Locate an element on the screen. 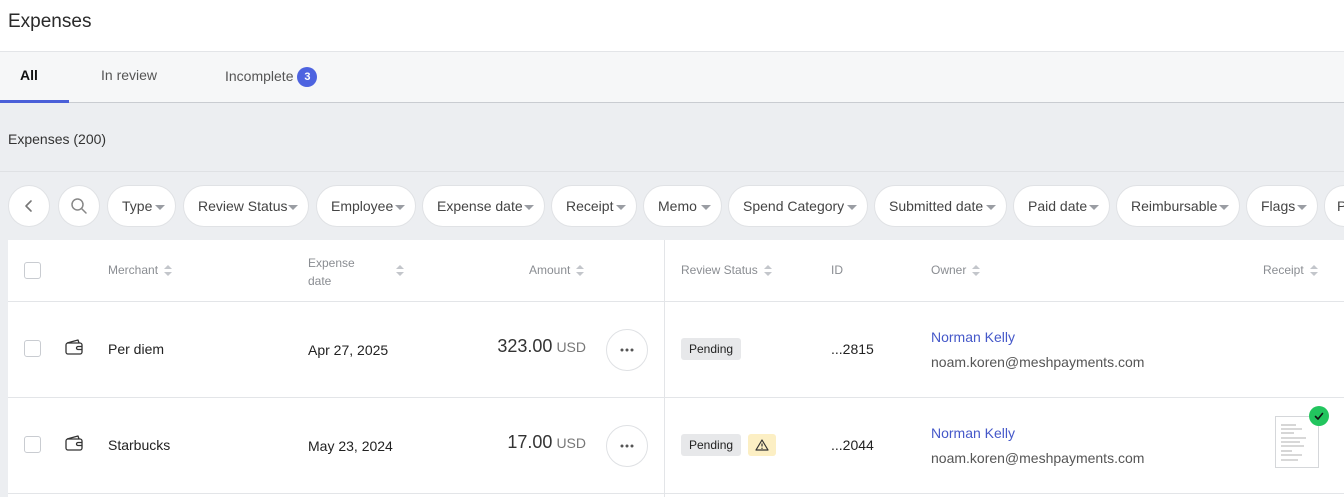 The height and width of the screenshot is (497, 1344). filter-label: Submitted date is located at coordinates (936, 206).